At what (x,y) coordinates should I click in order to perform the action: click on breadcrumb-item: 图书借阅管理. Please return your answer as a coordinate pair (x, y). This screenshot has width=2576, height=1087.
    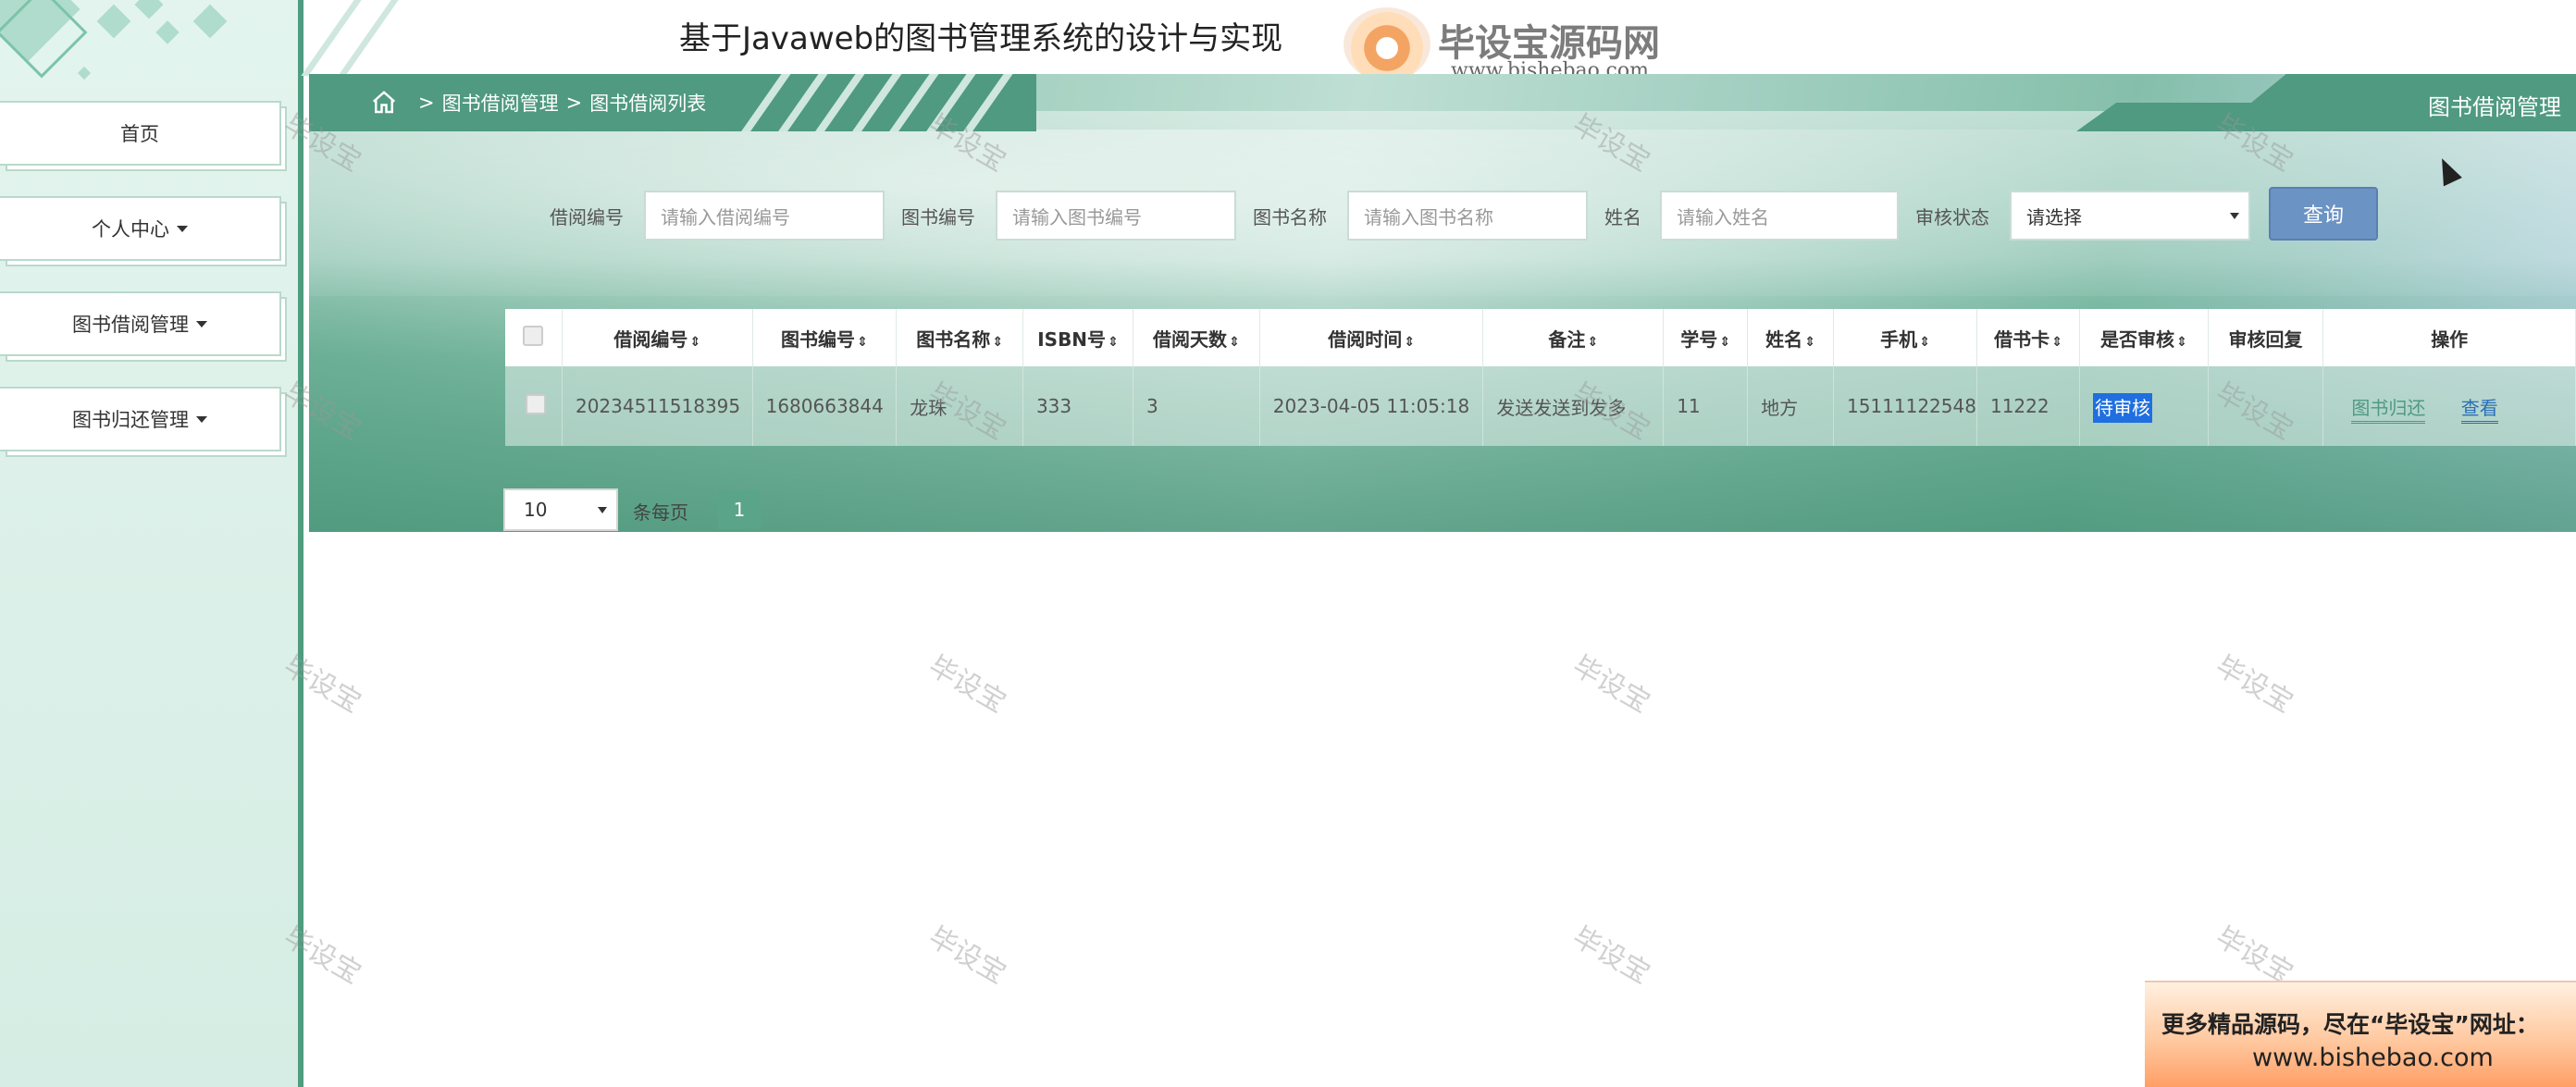
    Looking at the image, I should click on (500, 103).